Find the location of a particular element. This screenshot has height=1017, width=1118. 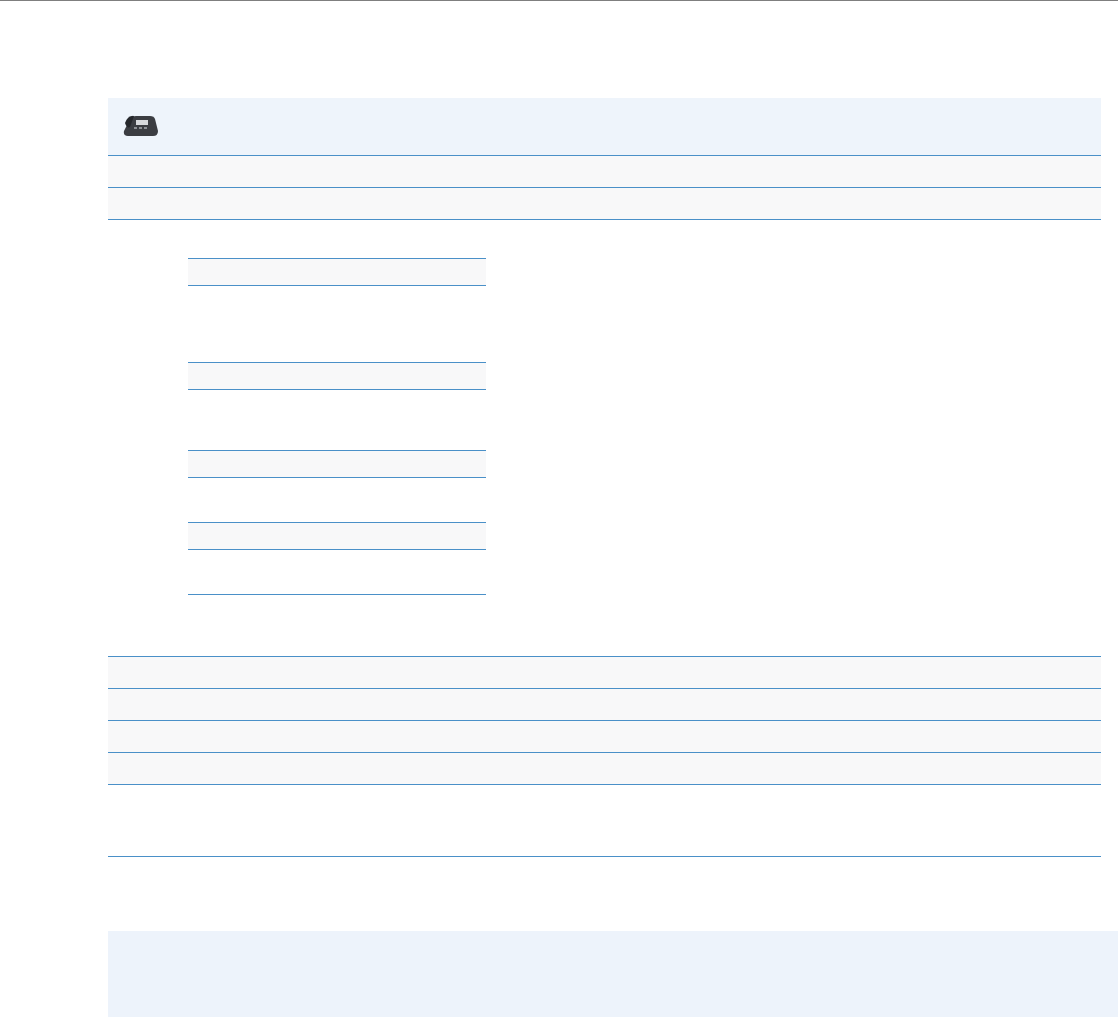

phone-model-header is located at coordinates (604, 126).